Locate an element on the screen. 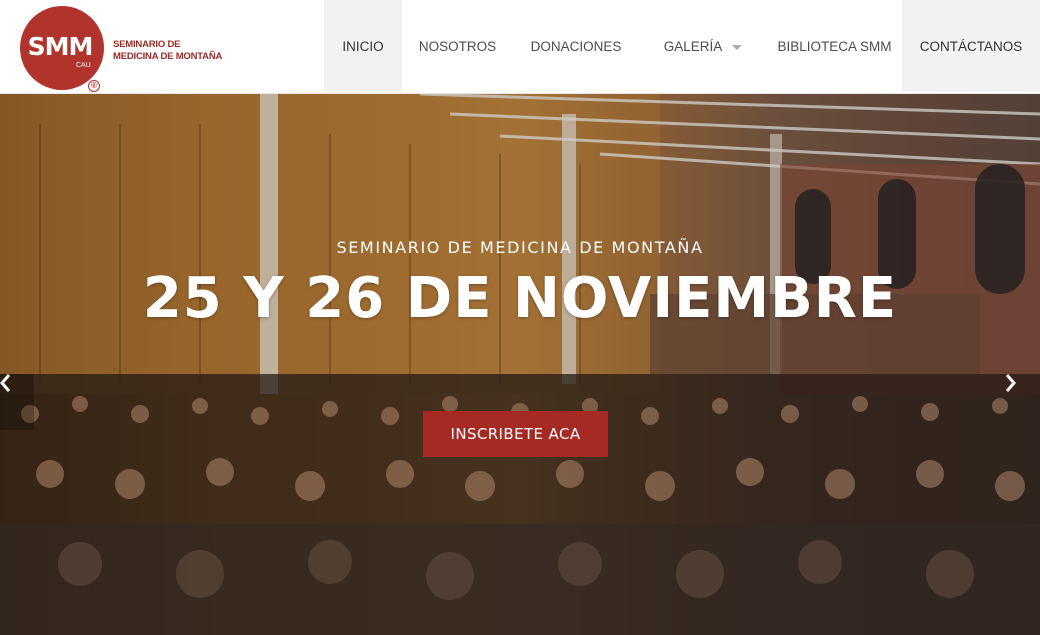 The height and width of the screenshot is (635, 1040). nav-item-label: INICIO is located at coordinates (363, 46).